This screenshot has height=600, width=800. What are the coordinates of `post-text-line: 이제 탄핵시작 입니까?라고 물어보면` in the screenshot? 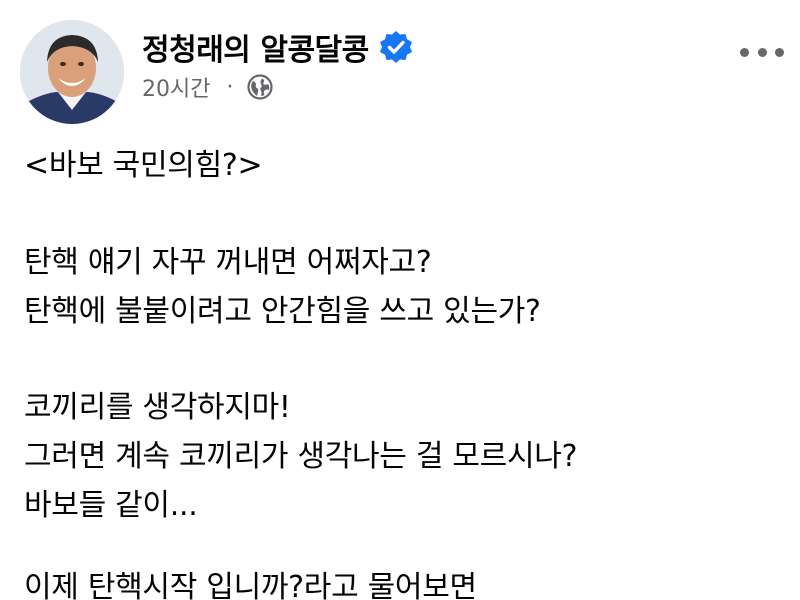 It's located at (250, 585).